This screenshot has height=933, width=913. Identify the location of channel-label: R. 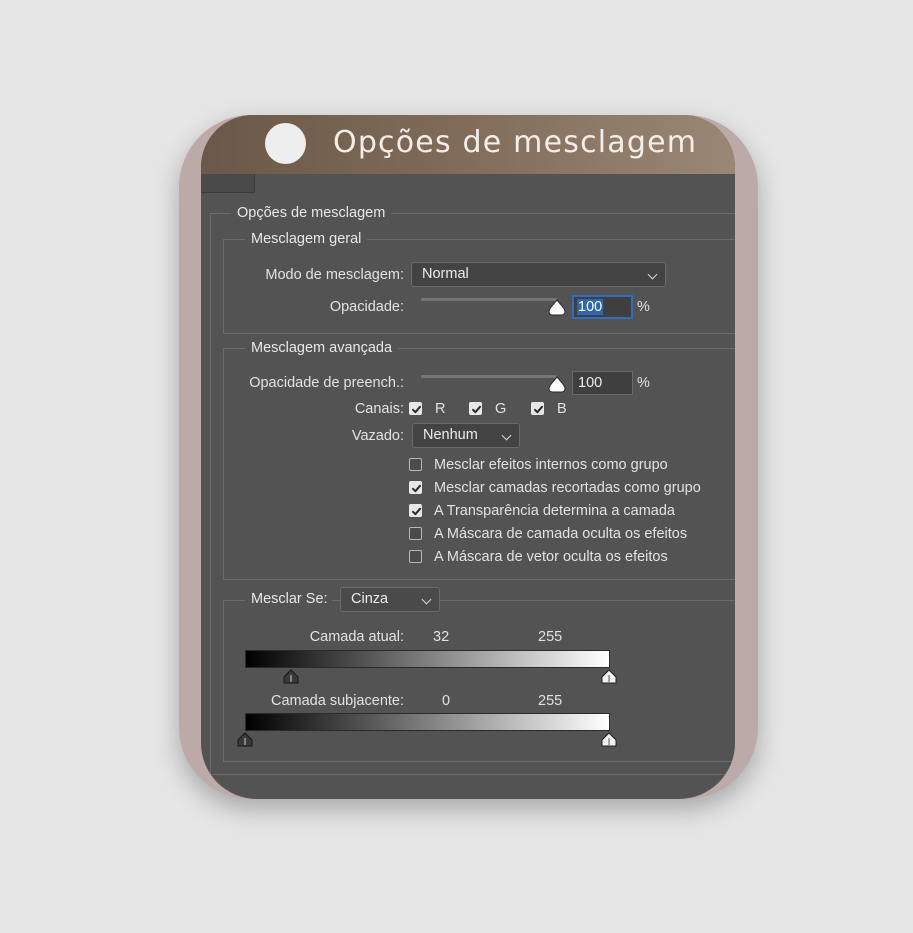
(440, 409).